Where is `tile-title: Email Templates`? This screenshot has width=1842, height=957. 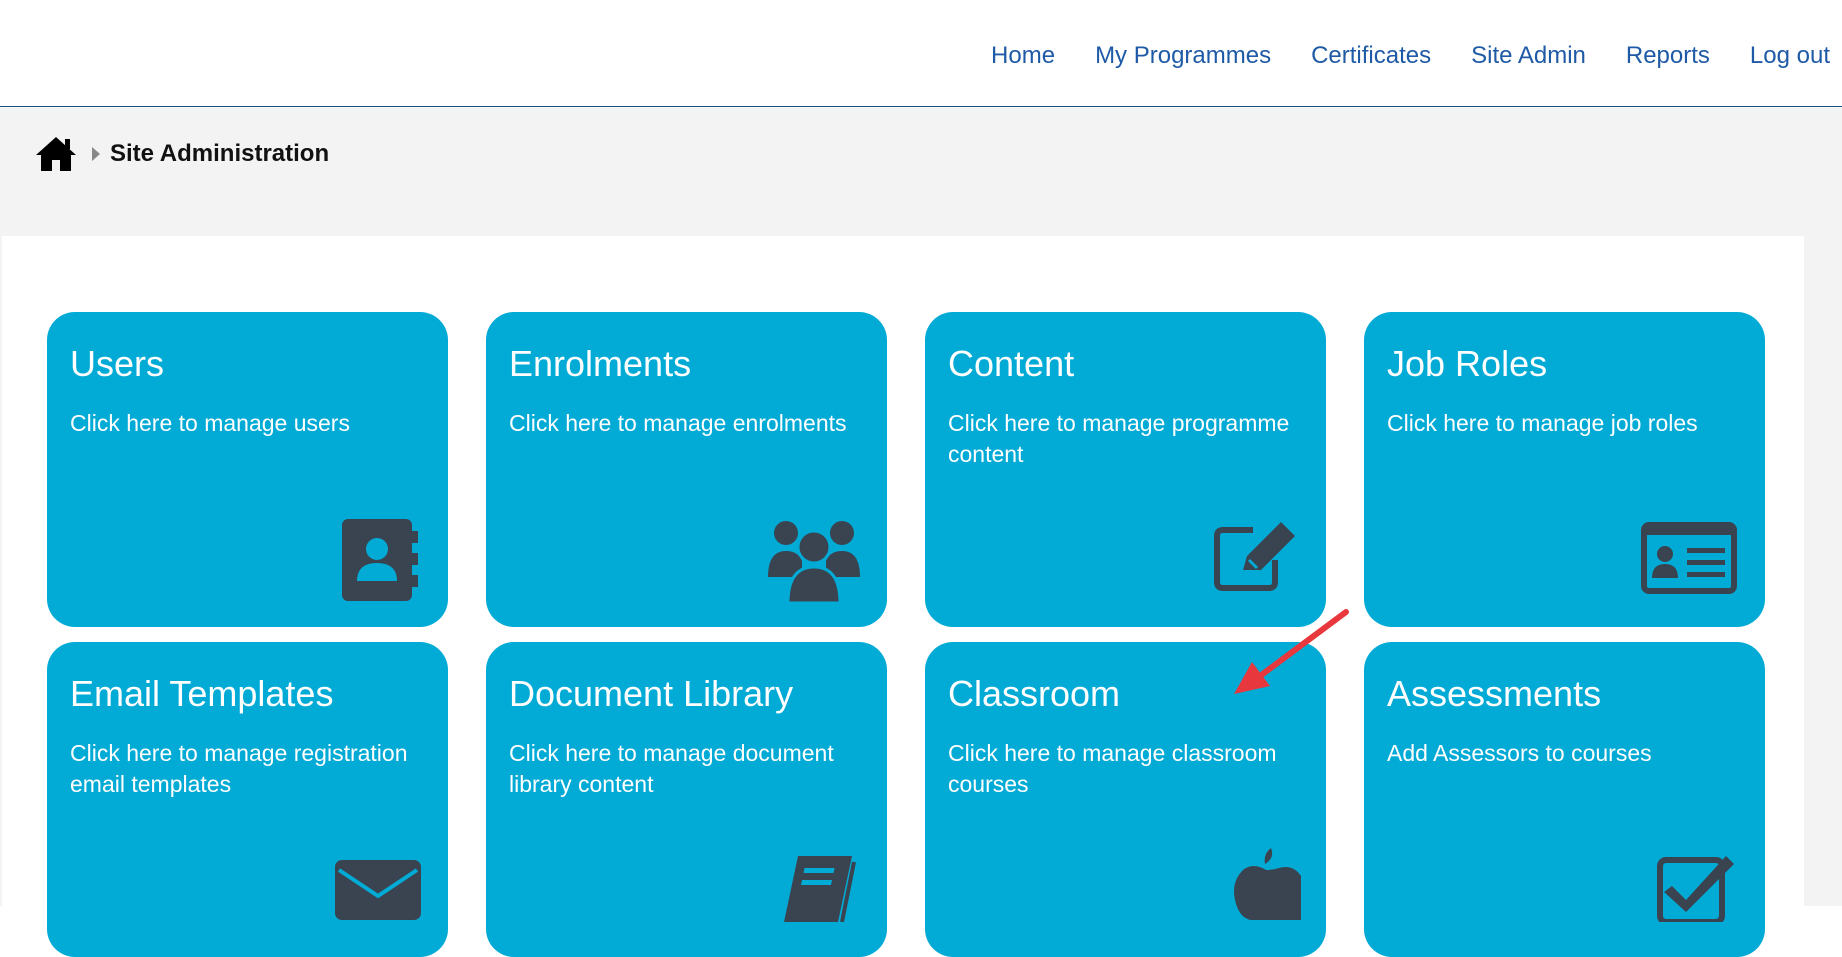 tile-title: Email Templates is located at coordinates (202, 693).